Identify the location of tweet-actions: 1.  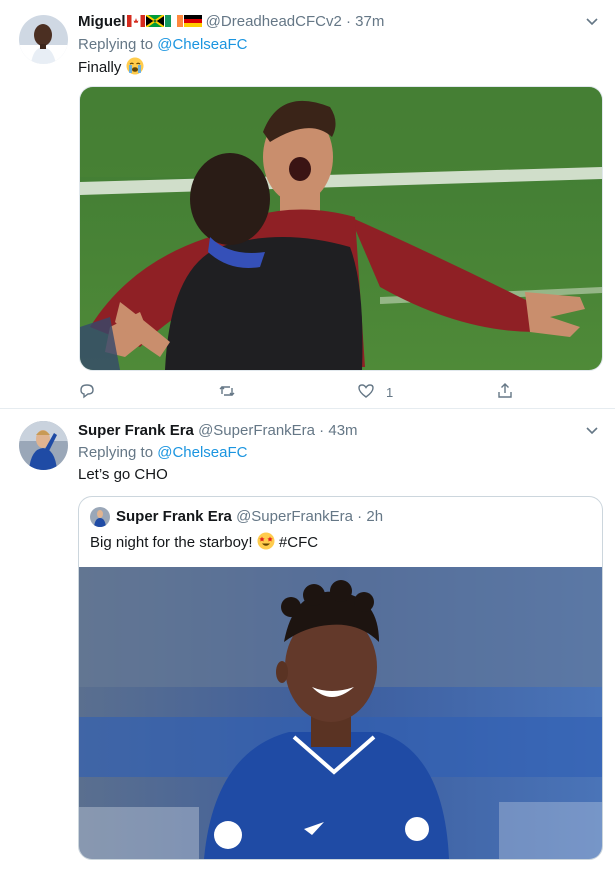
(298, 392).